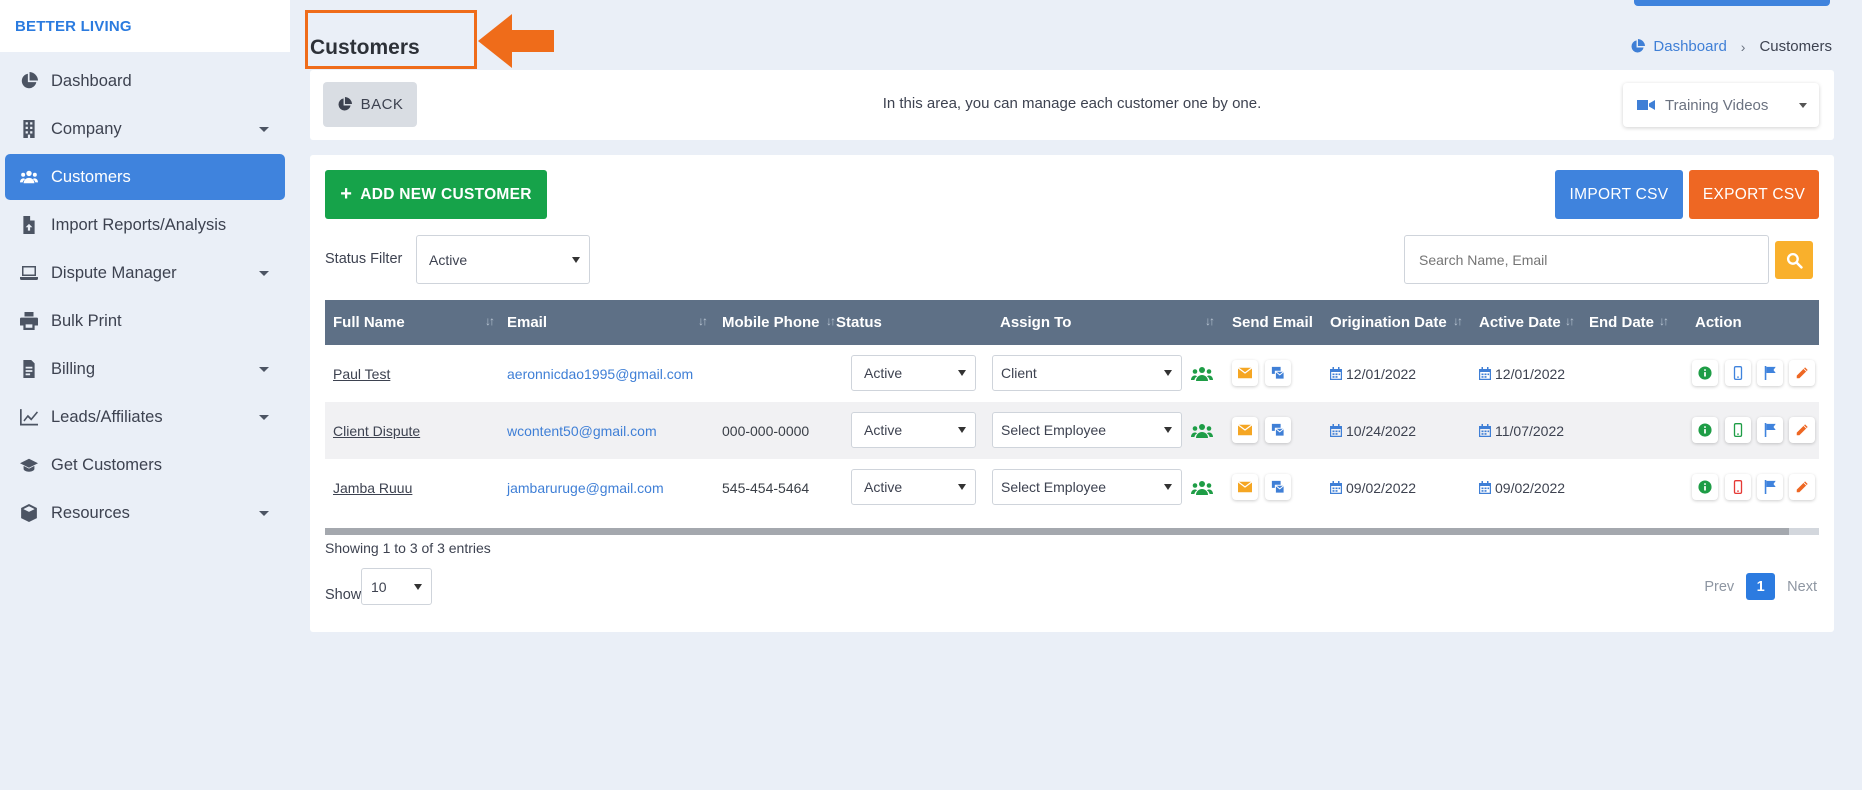  What do you see at coordinates (503, 259) in the screenshot?
I see `status-filter-select: Active` at bounding box center [503, 259].